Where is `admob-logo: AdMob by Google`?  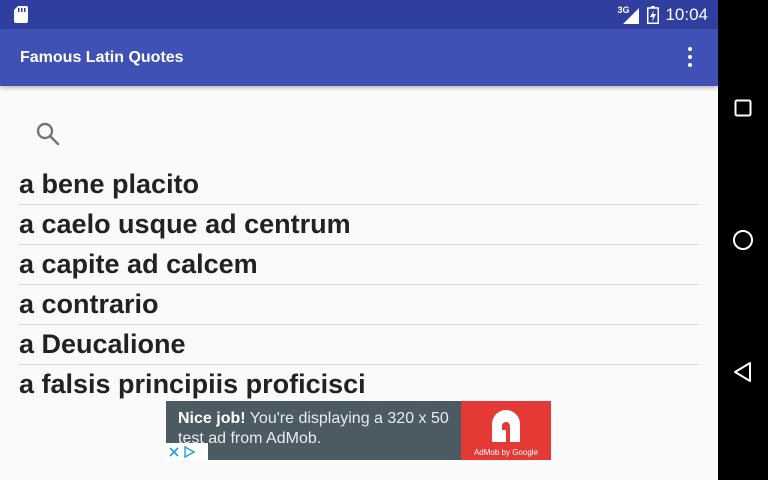 admob-logo: AdMob by Google is located at coordinates (506, 430).